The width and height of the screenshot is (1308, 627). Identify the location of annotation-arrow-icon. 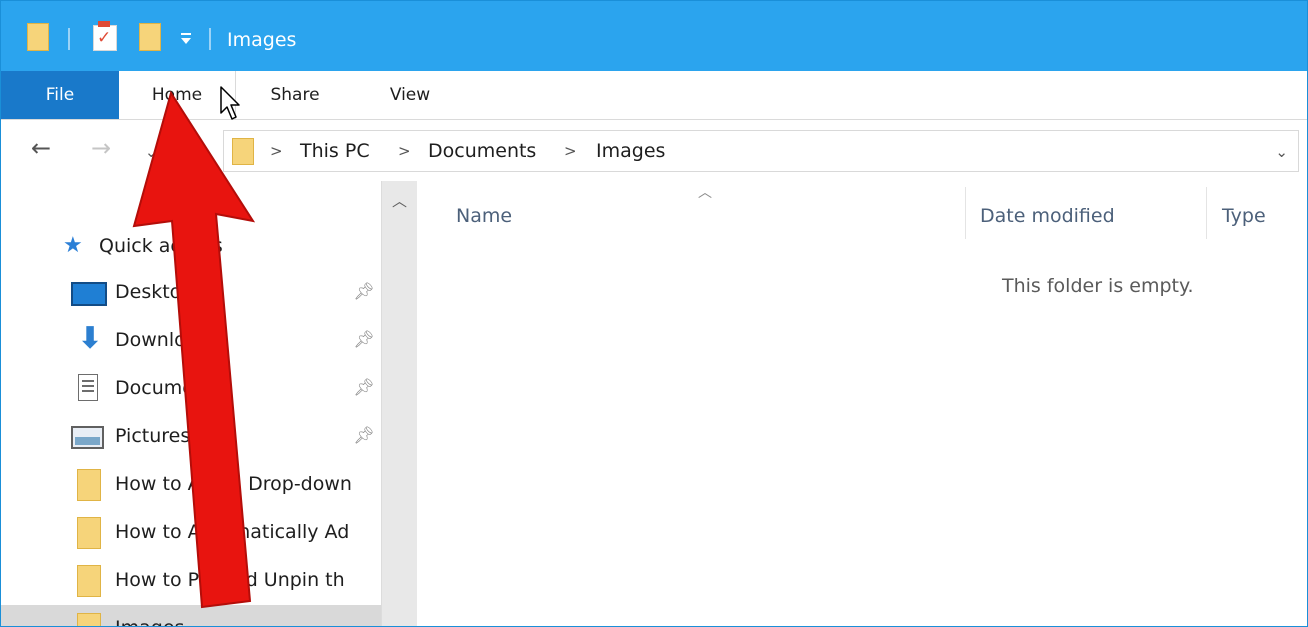
(194, 349).